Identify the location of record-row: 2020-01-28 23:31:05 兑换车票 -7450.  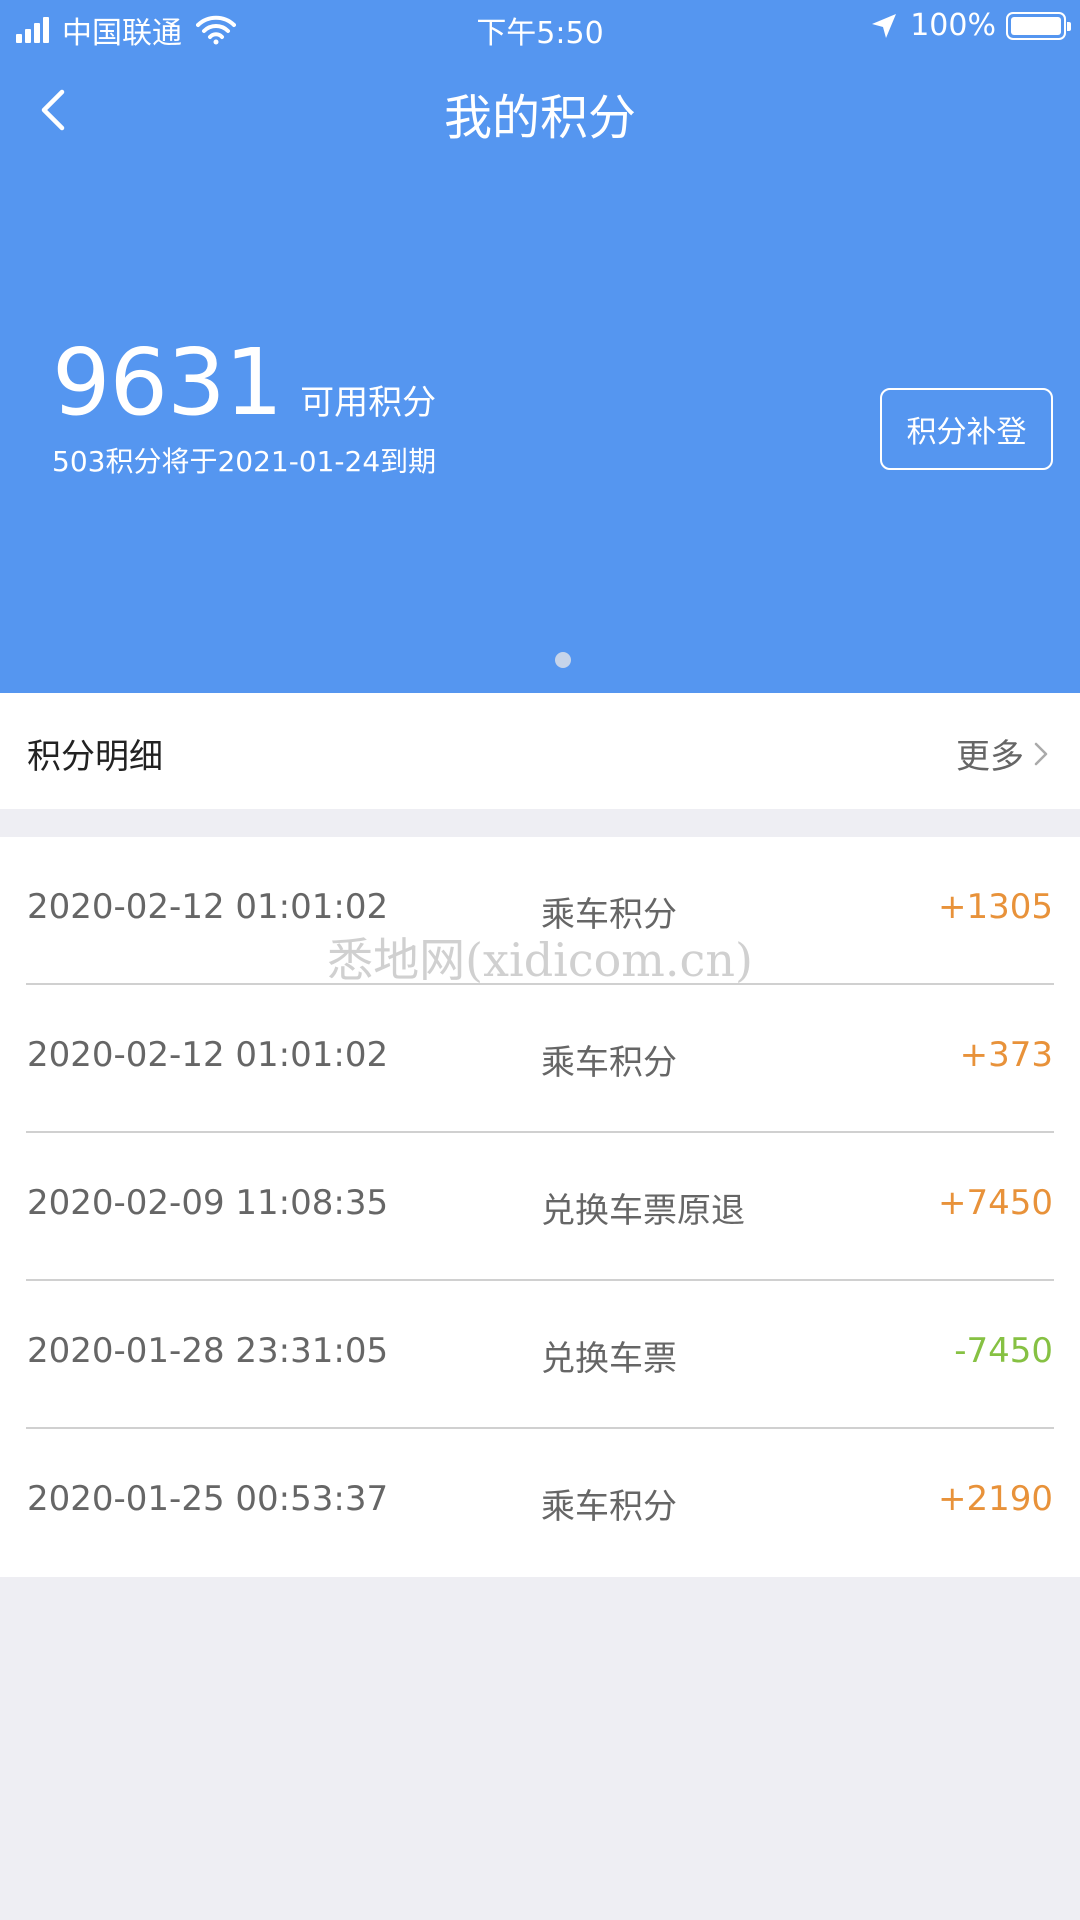
(540, 1355).